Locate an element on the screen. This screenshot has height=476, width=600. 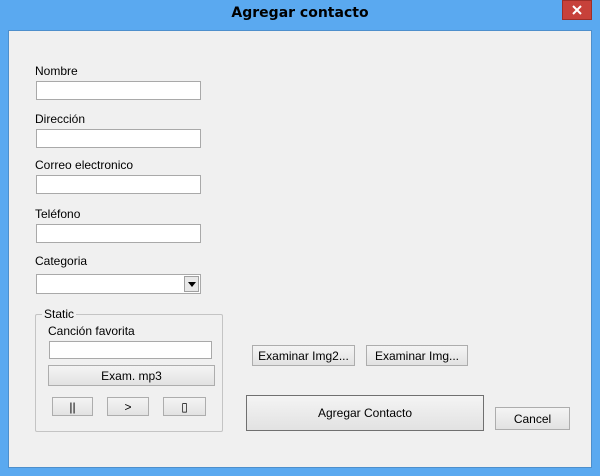
agregar-contacto-button: Agregar Contacto is located at coordinates (365, 413).